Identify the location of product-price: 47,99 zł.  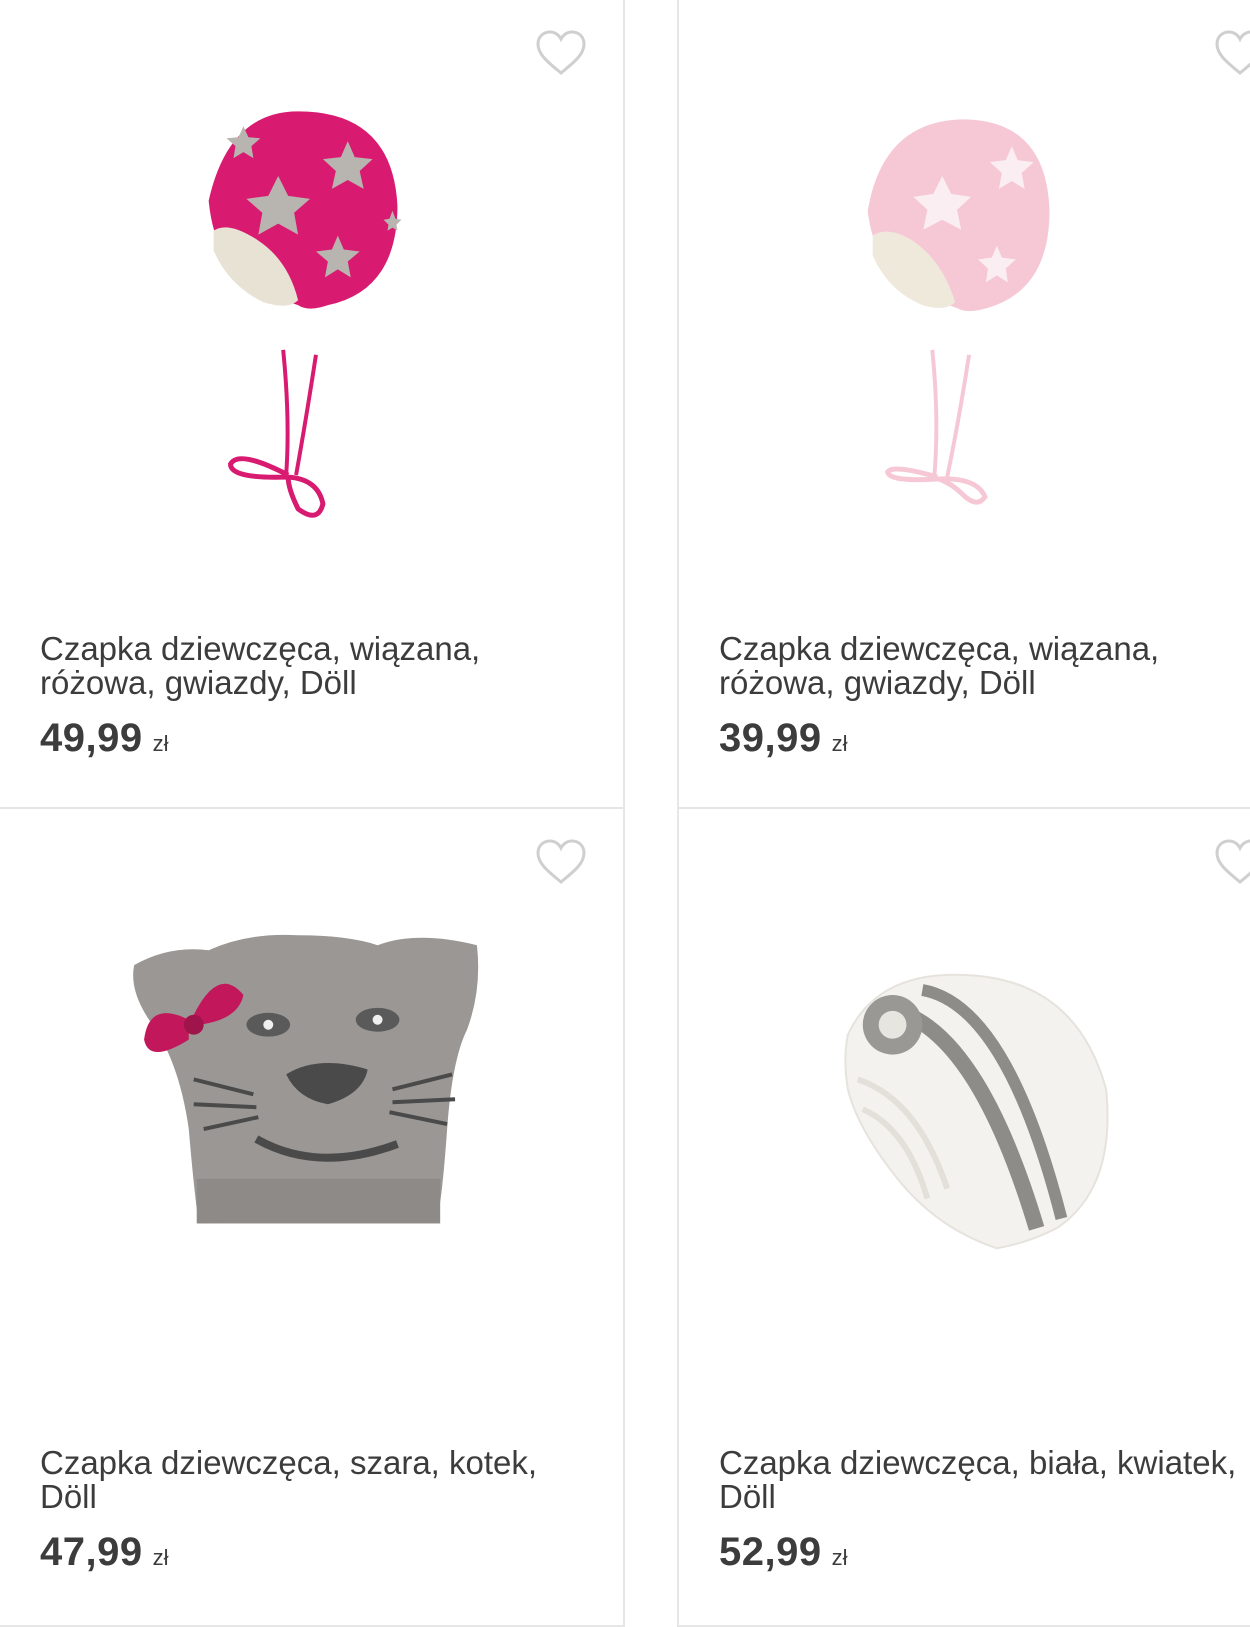
(104, 1552).